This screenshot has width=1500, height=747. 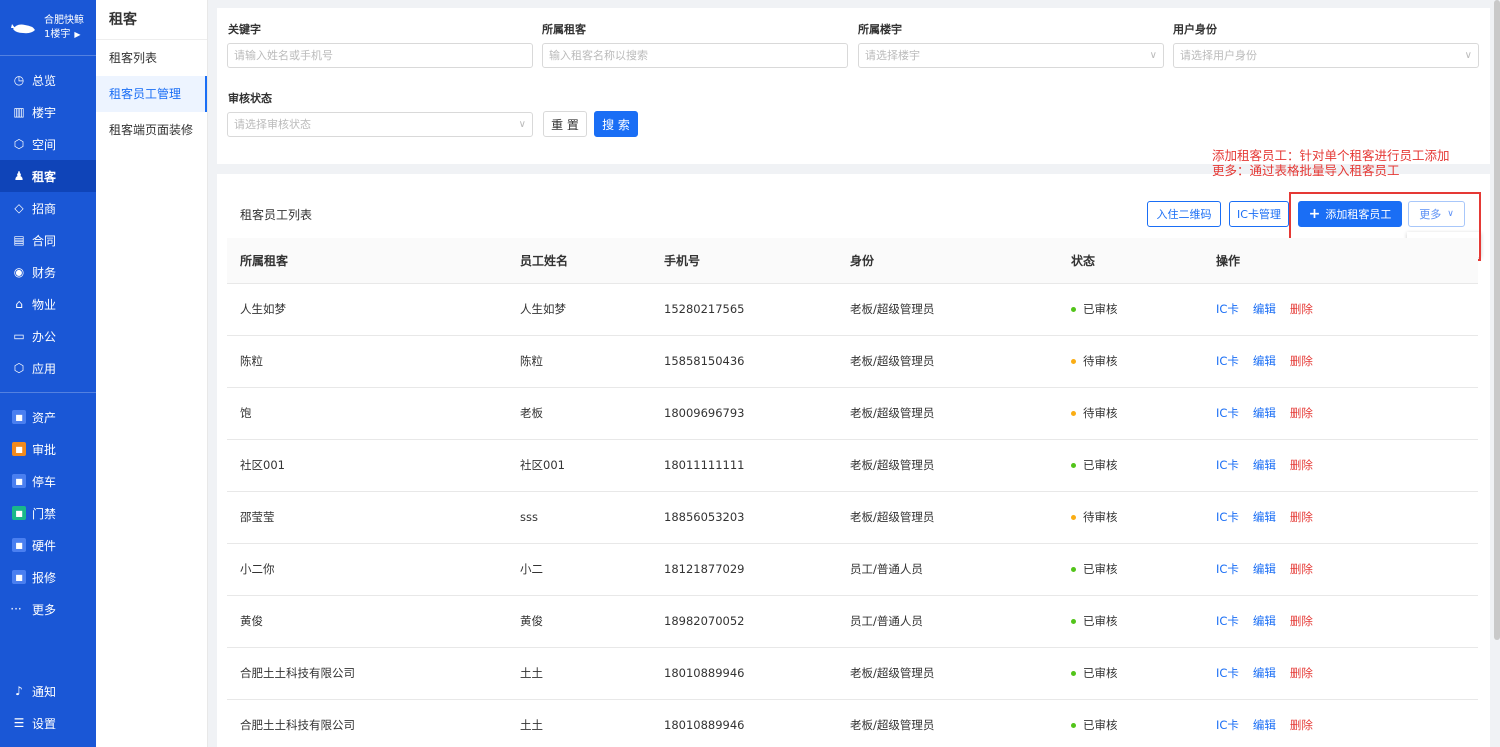 I want to click on tenant-search-input: 输入租客名称以搜索, so click(x=695, y=55).